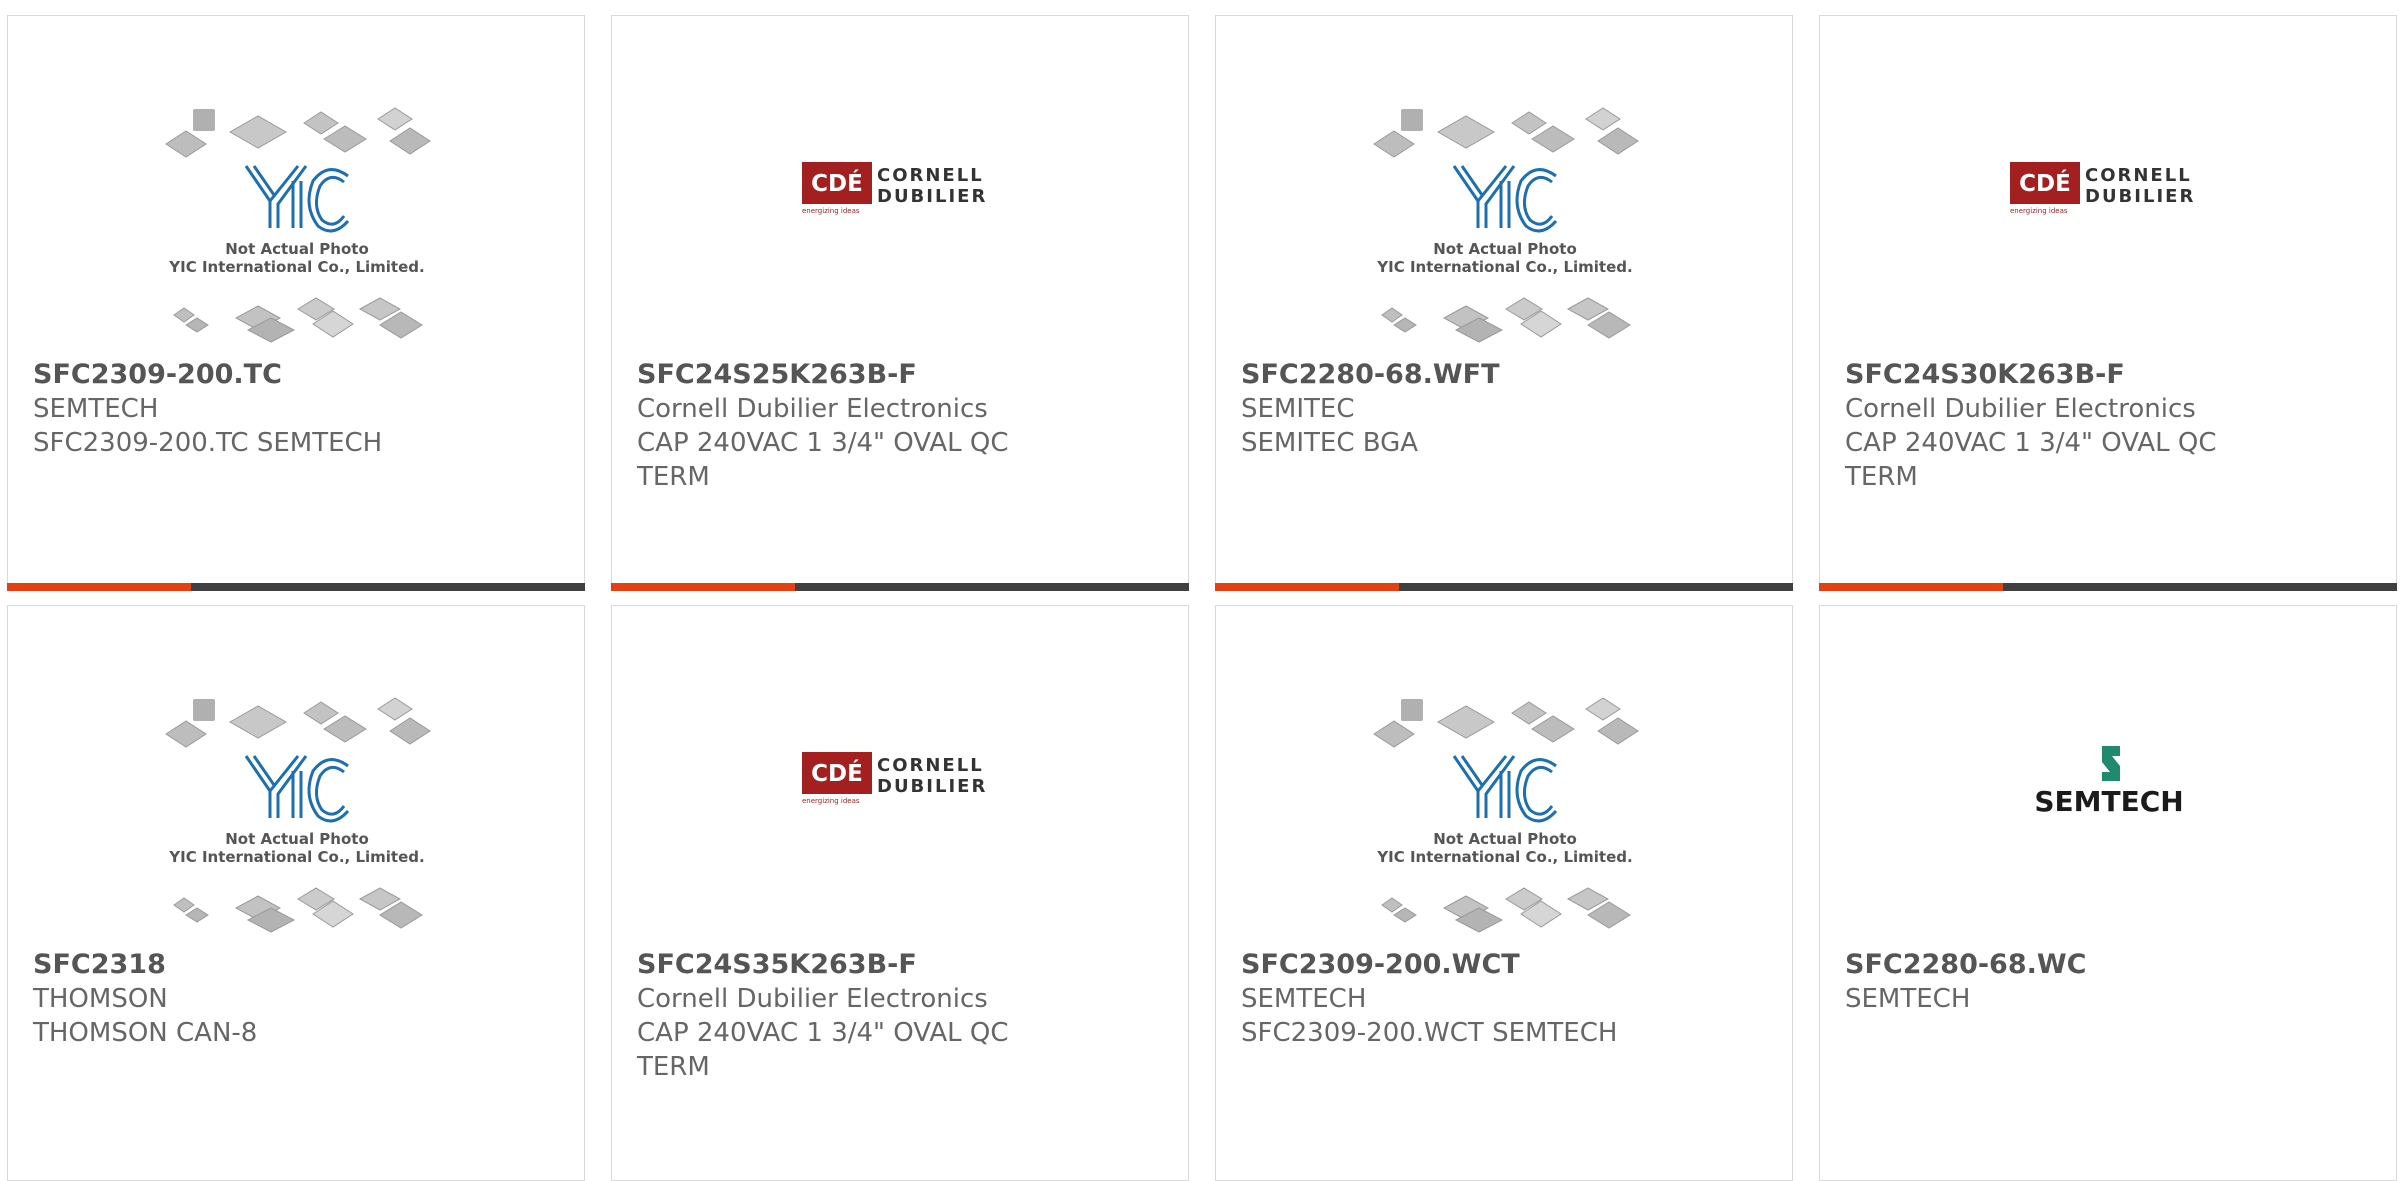  What do you see at coordinates (100, 999) in the screenshot?
I see `manufacturer: THOMSON` at bounding box center [100, 999].